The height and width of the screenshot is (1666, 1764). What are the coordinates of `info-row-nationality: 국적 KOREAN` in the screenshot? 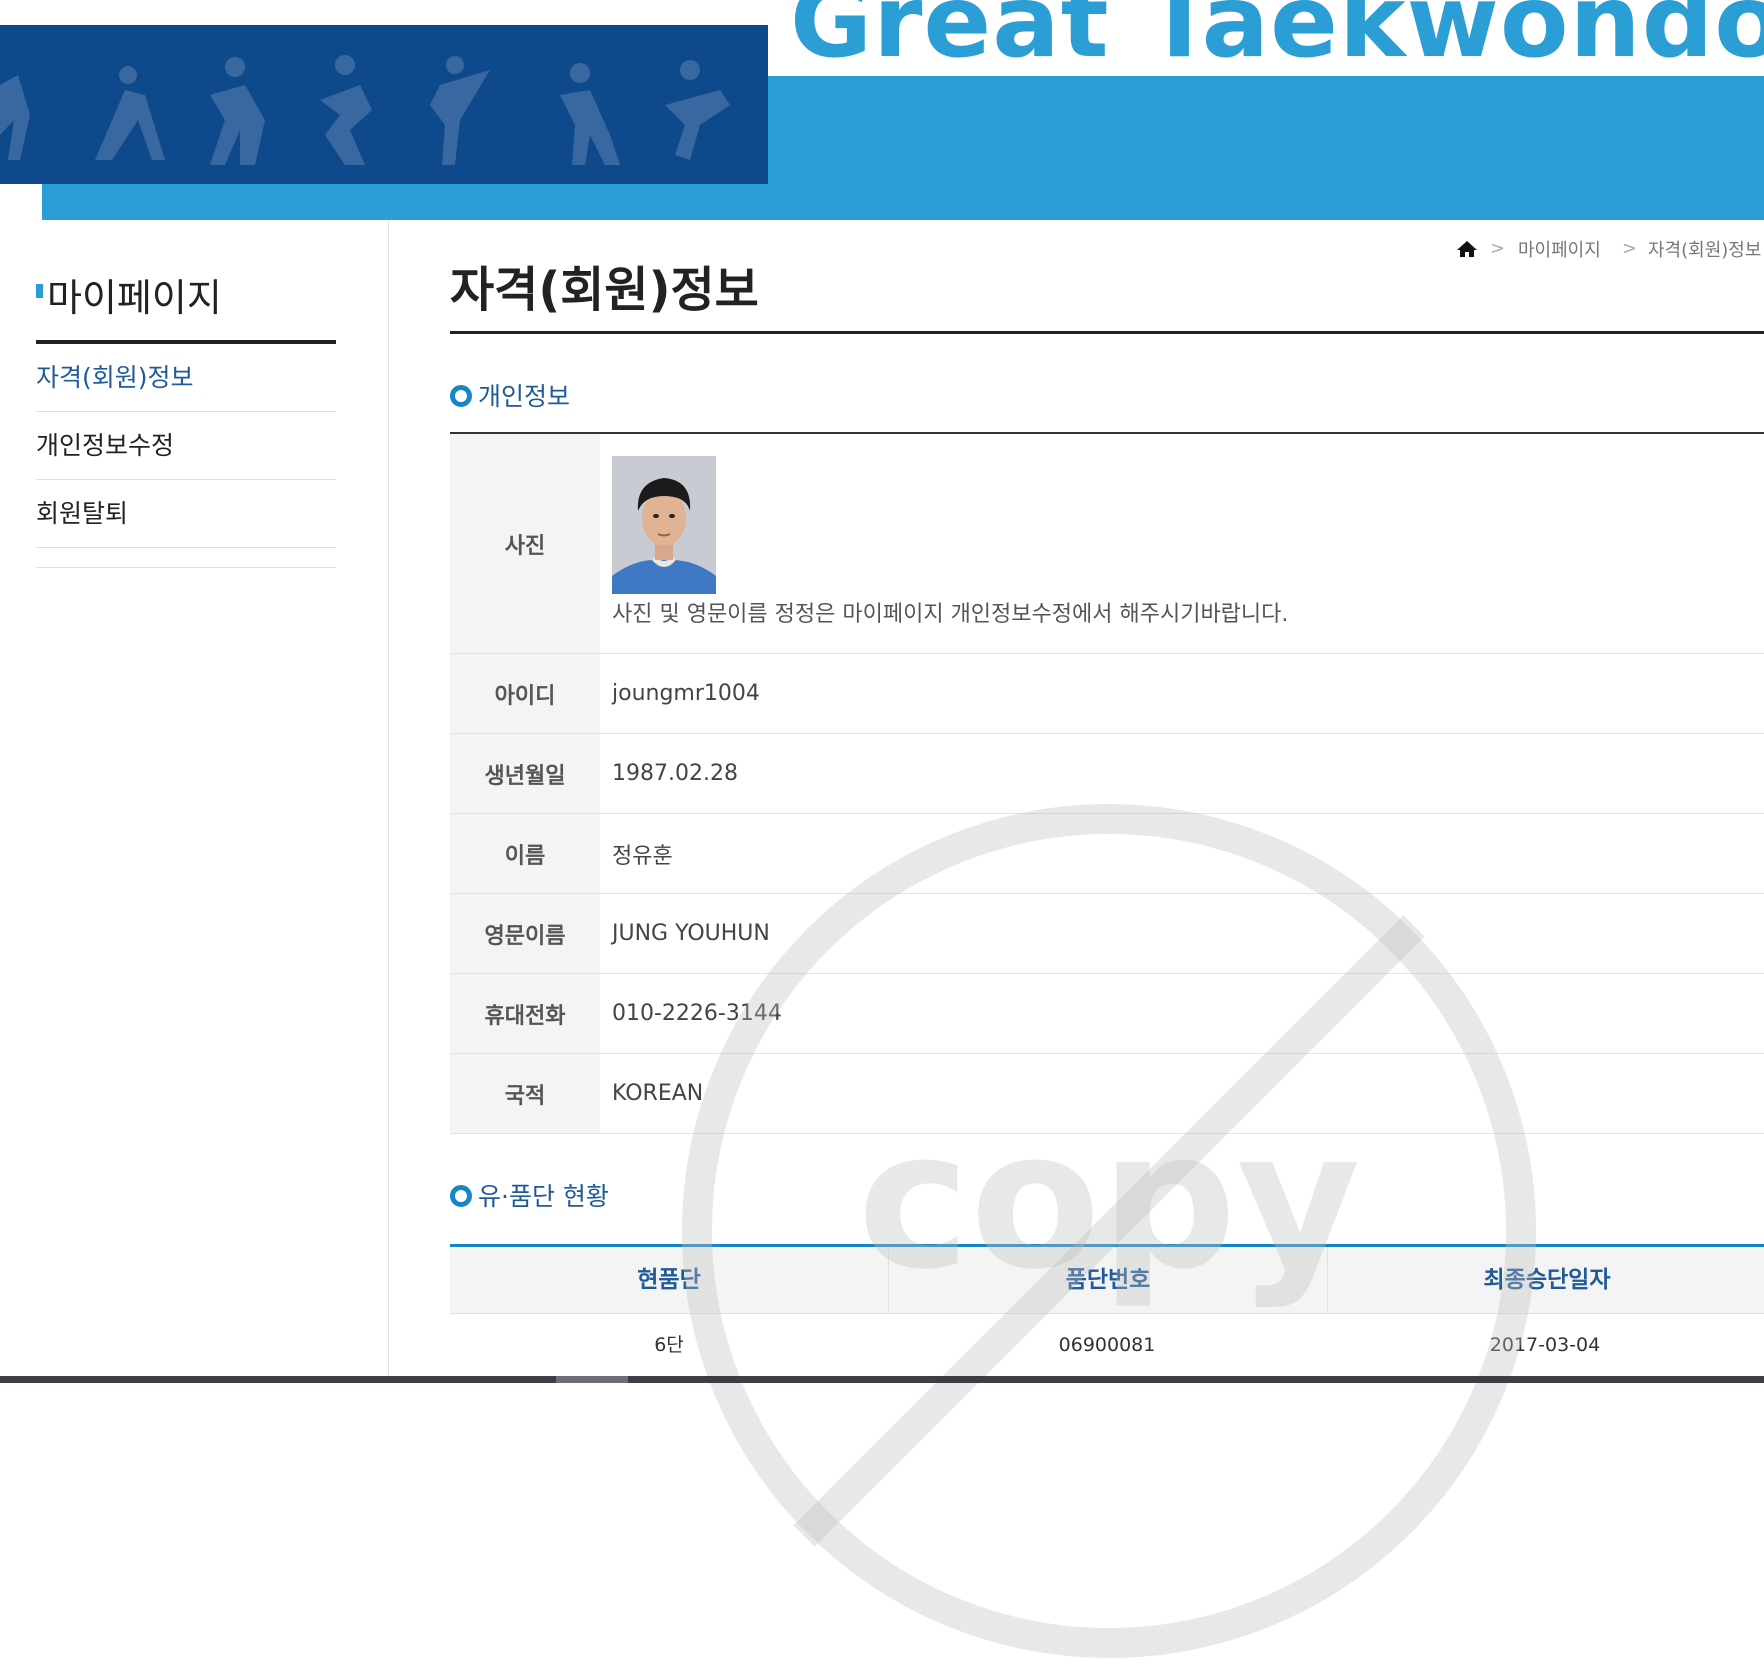 It's located at (1107, 1094).